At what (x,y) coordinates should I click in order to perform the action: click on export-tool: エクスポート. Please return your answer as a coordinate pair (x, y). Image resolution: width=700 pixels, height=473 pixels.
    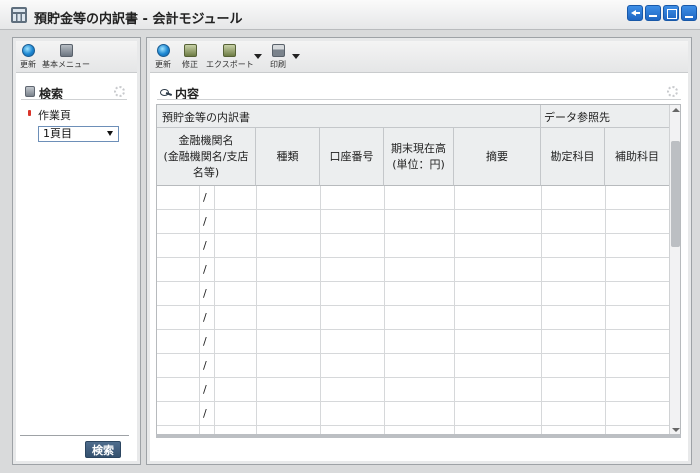
    Looking at the image, I should click on (230, 57).